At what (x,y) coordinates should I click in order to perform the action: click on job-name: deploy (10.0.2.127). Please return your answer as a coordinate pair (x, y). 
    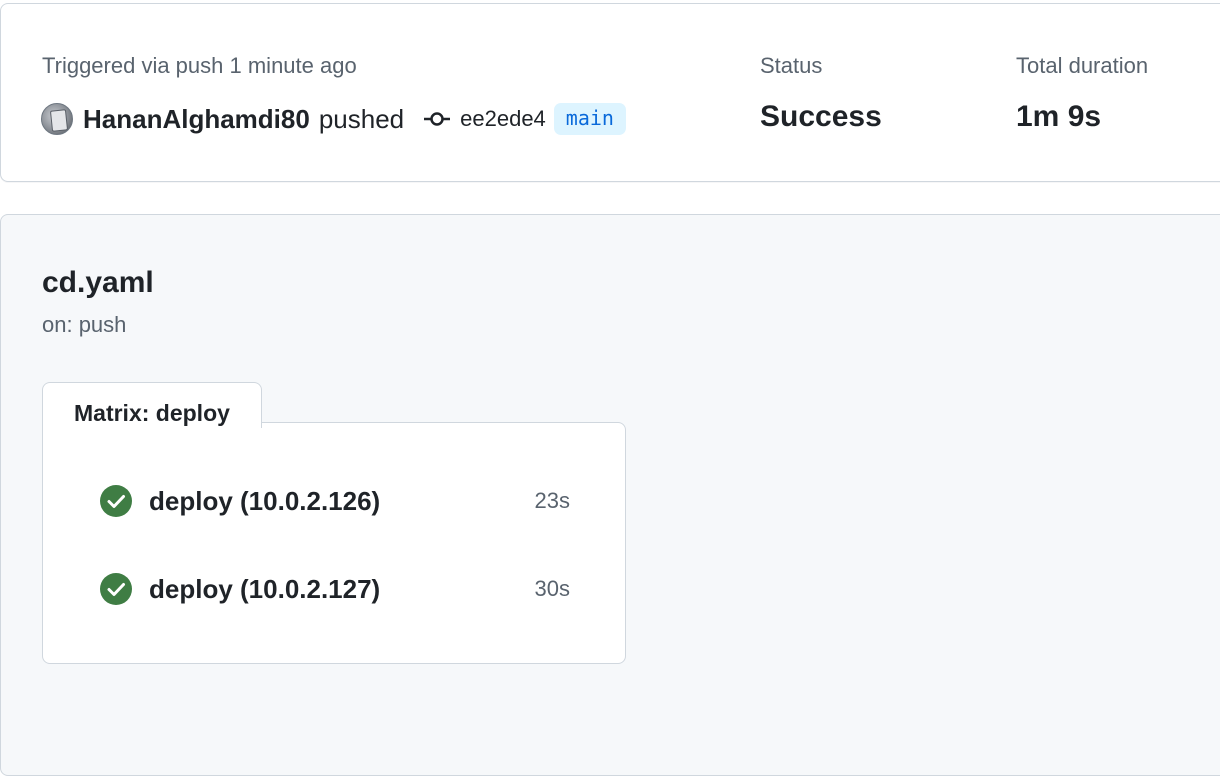
    Looking at the image, I should click on (265, 588).